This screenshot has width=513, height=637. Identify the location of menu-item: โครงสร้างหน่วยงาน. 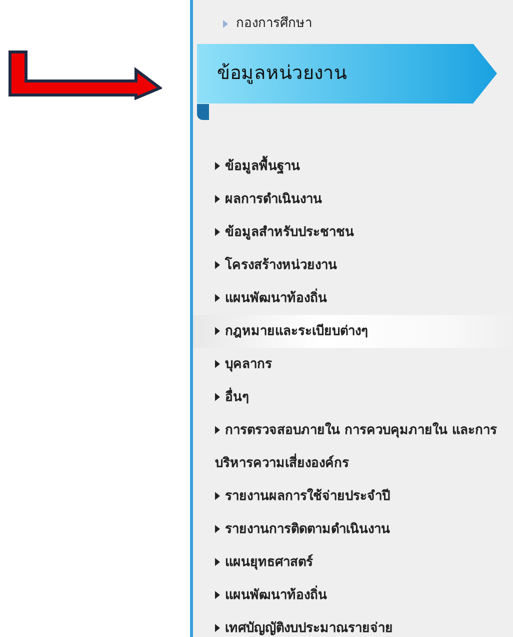
(353, 265).